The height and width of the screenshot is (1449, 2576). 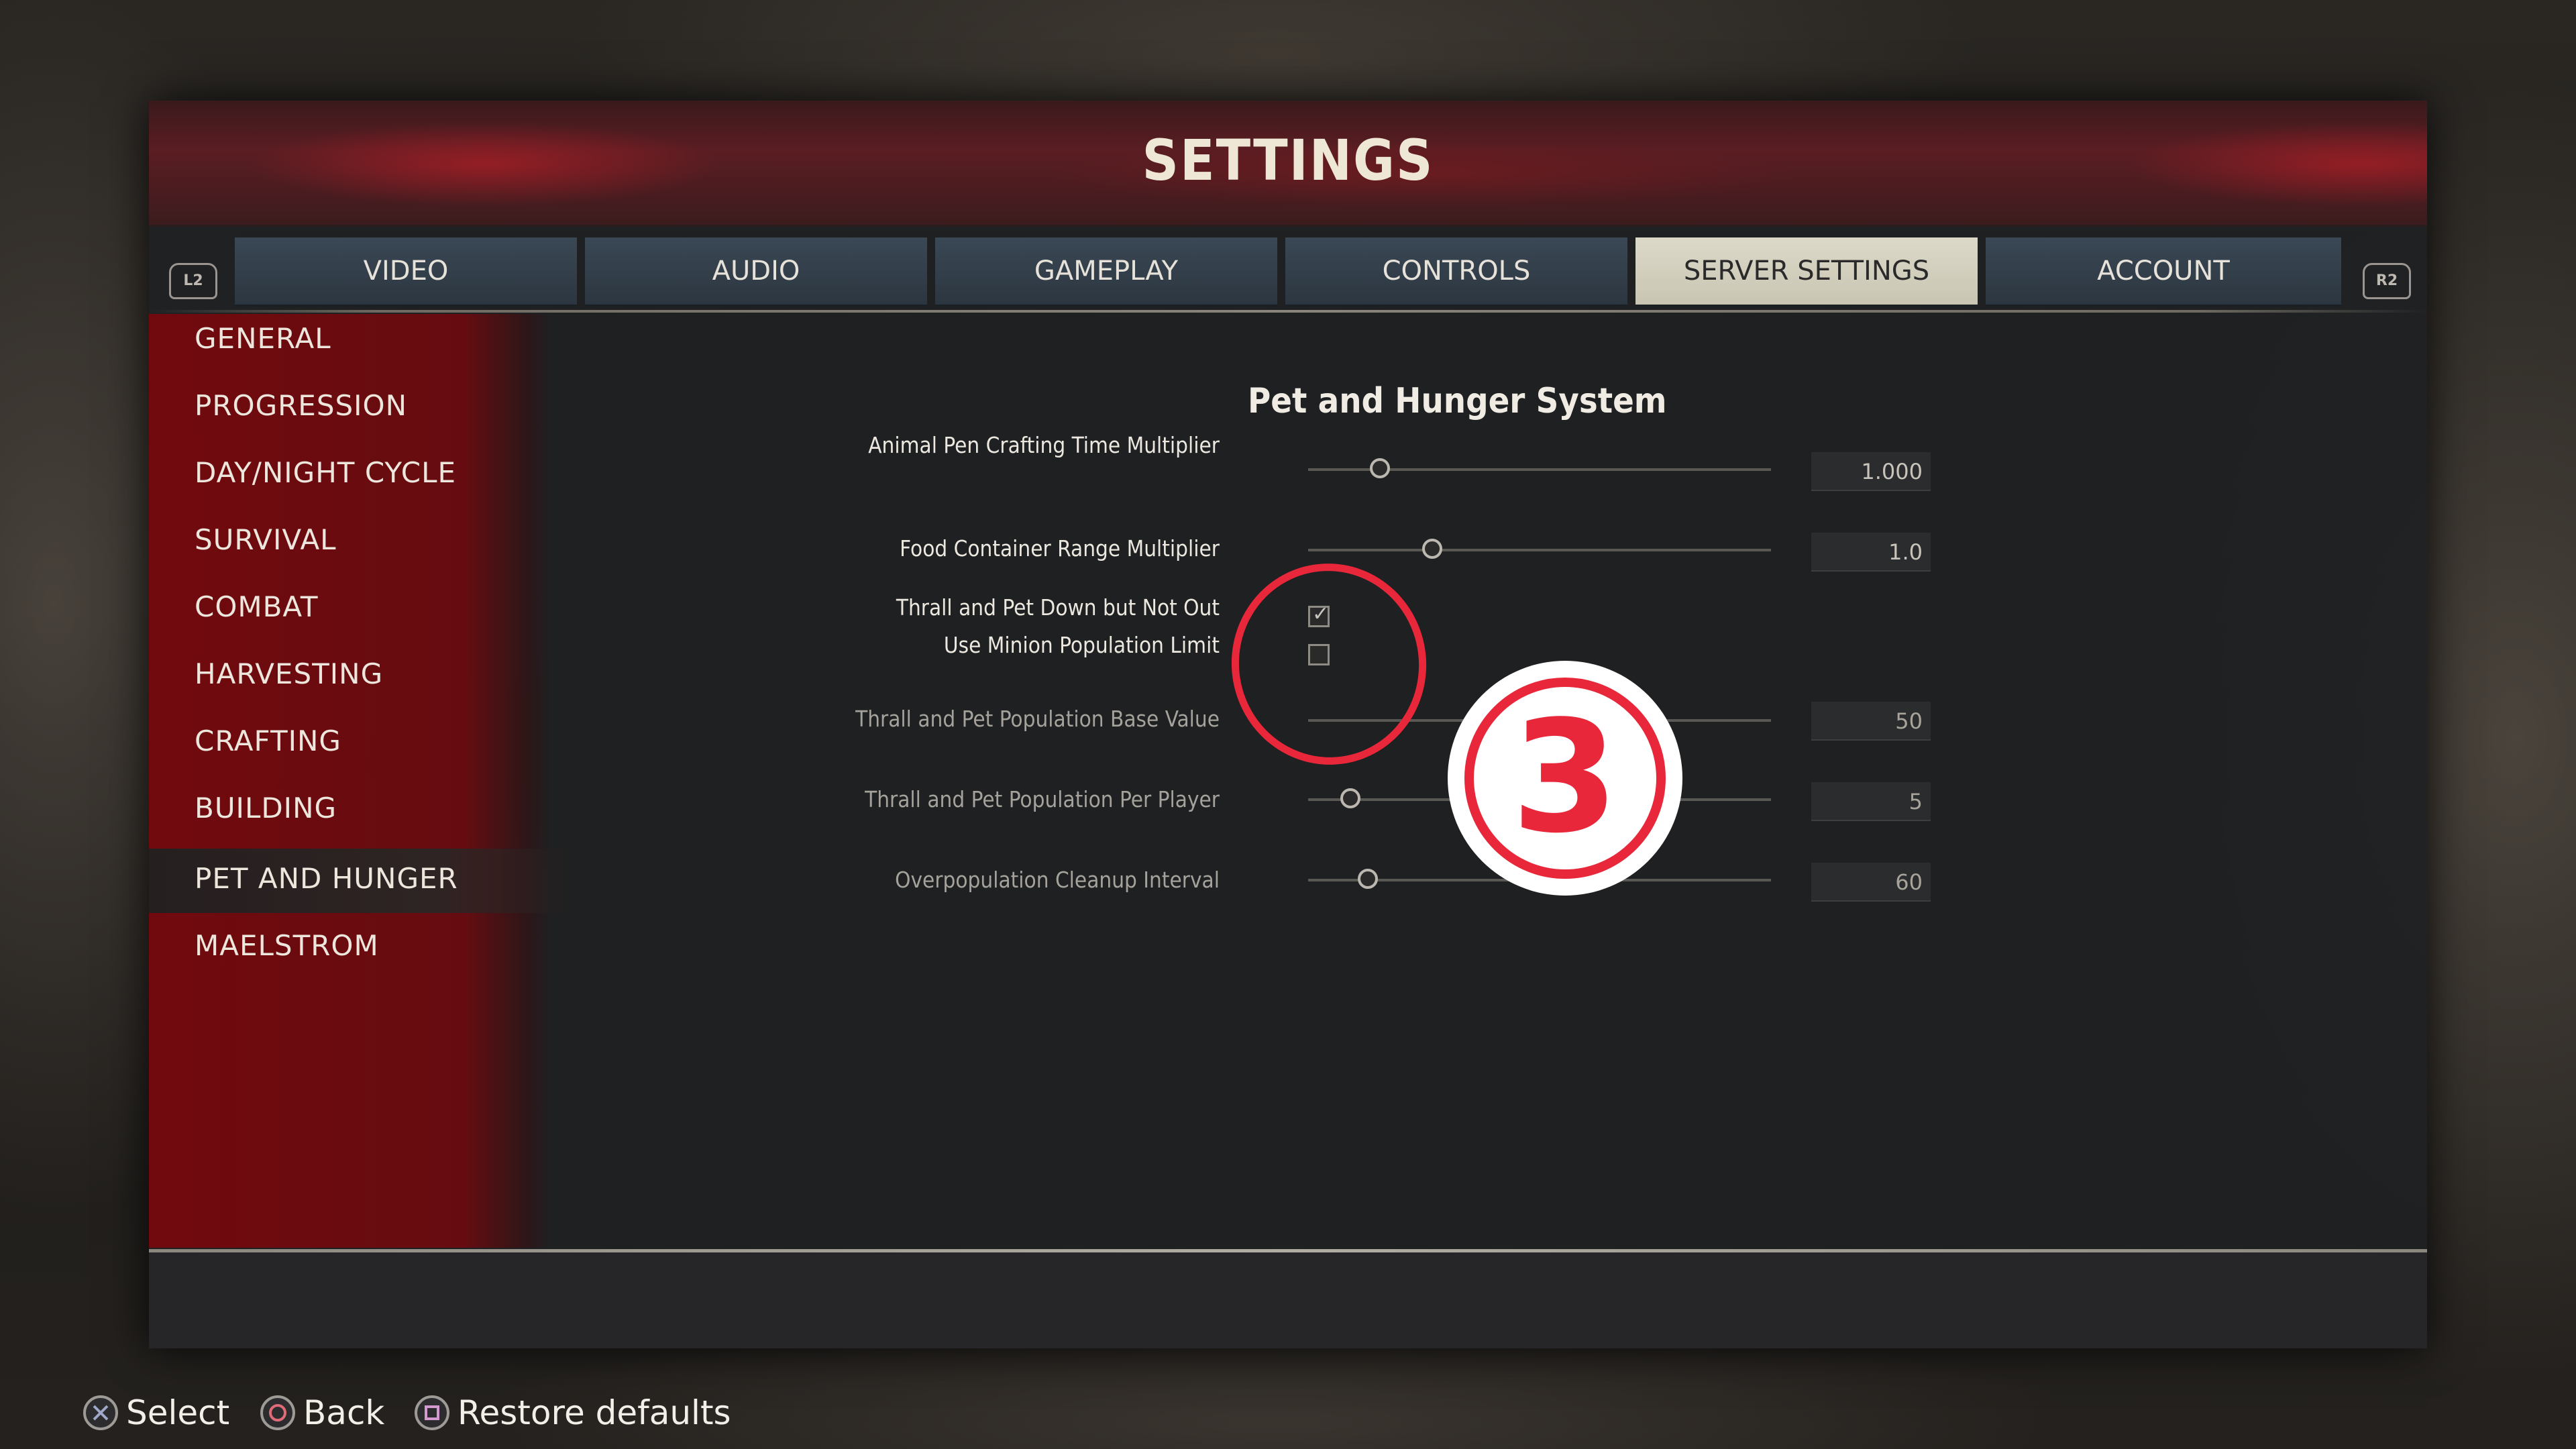 I want to click on setting-label-population-per-player: Thrall and Pet Population Per Player, so click(x=1042, y=799).